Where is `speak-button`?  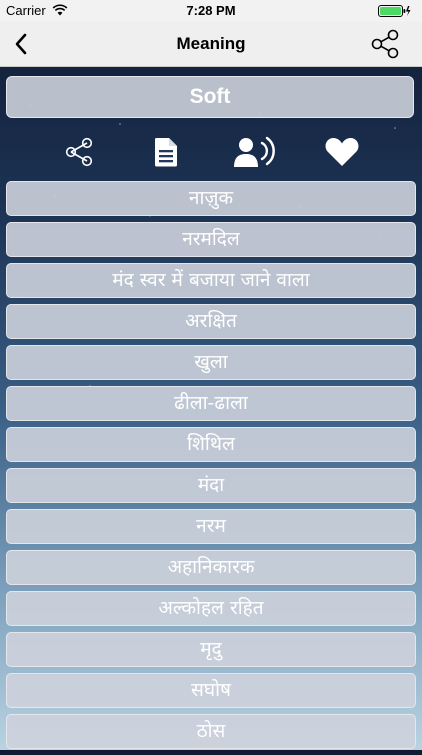 speak-button is located at coordinates (254, 152).